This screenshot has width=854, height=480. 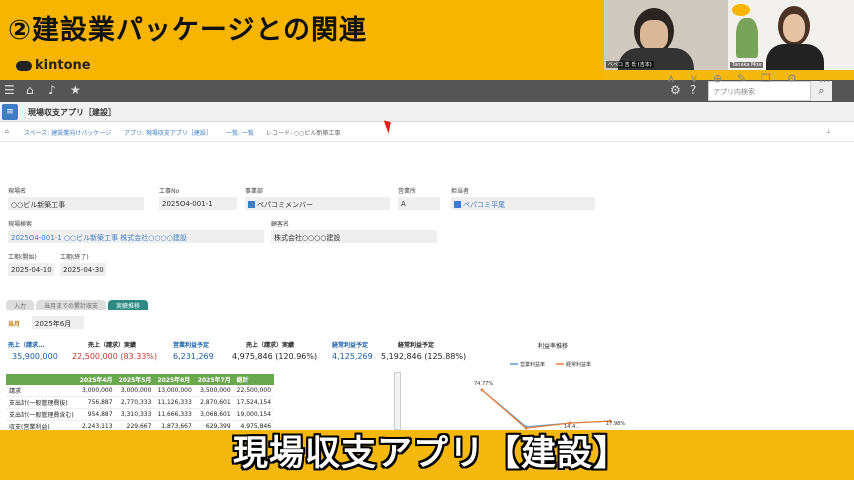 What do you see at coordinates (251, 204) in the screenshot?
I see `org-icon` at bounding box center [251, 204].